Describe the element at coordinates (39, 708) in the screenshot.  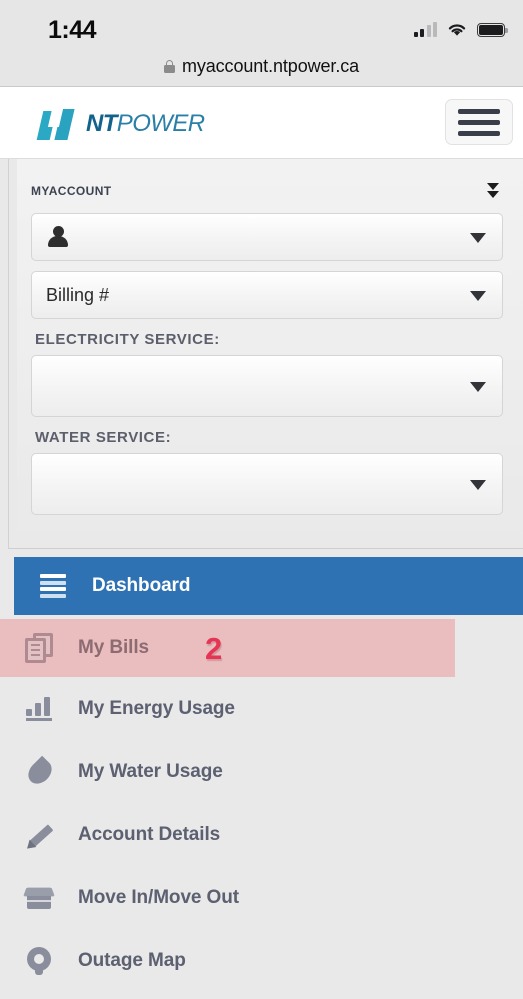
I see `bar-chart-icon` at that location.